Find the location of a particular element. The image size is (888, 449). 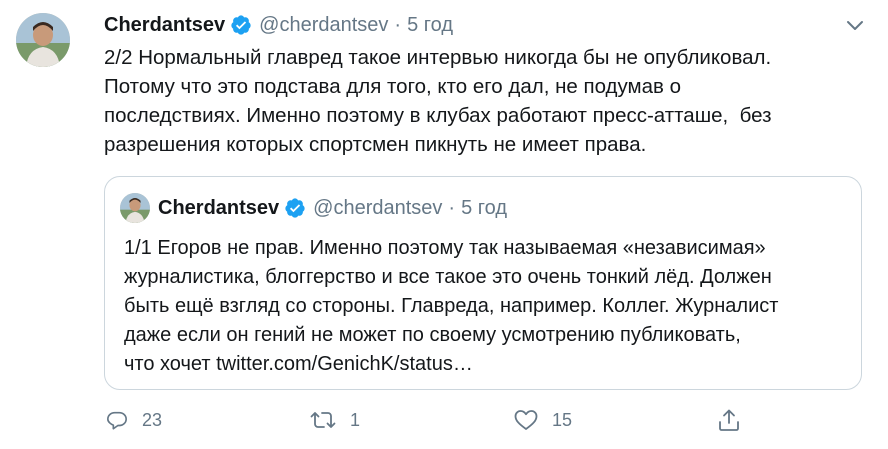

tweet-header: Cherdantsev @cherdantsev · 5 год is located at coordinates (278, 25).